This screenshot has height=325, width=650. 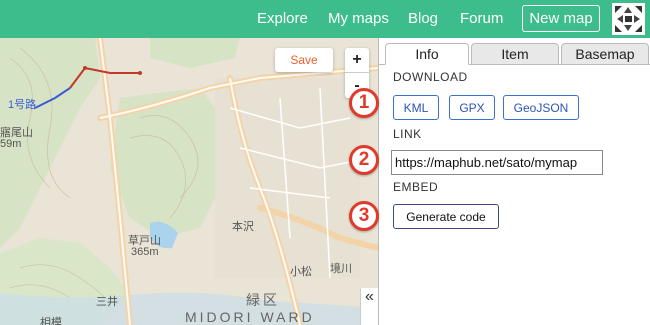 I want to click on save-button: Save, so click(x=304, y=60).